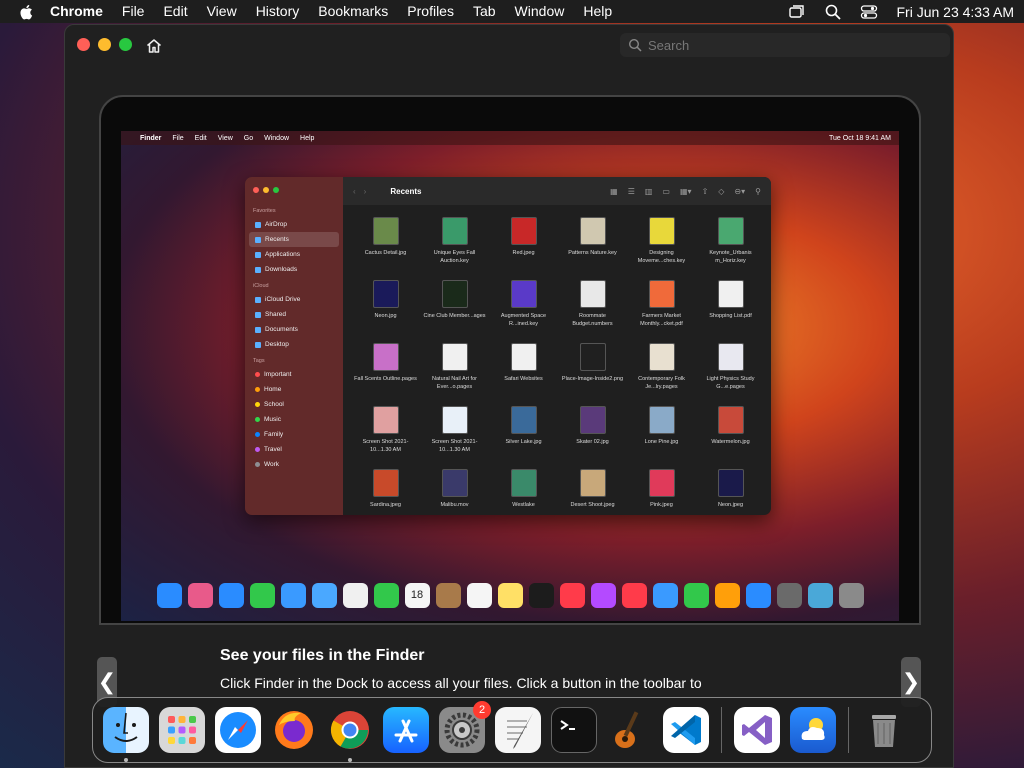  What do you see at coordinates (248, 138) in the screenshot?
I see `inner-menu-go: Go` at bounding box center [248, 138].